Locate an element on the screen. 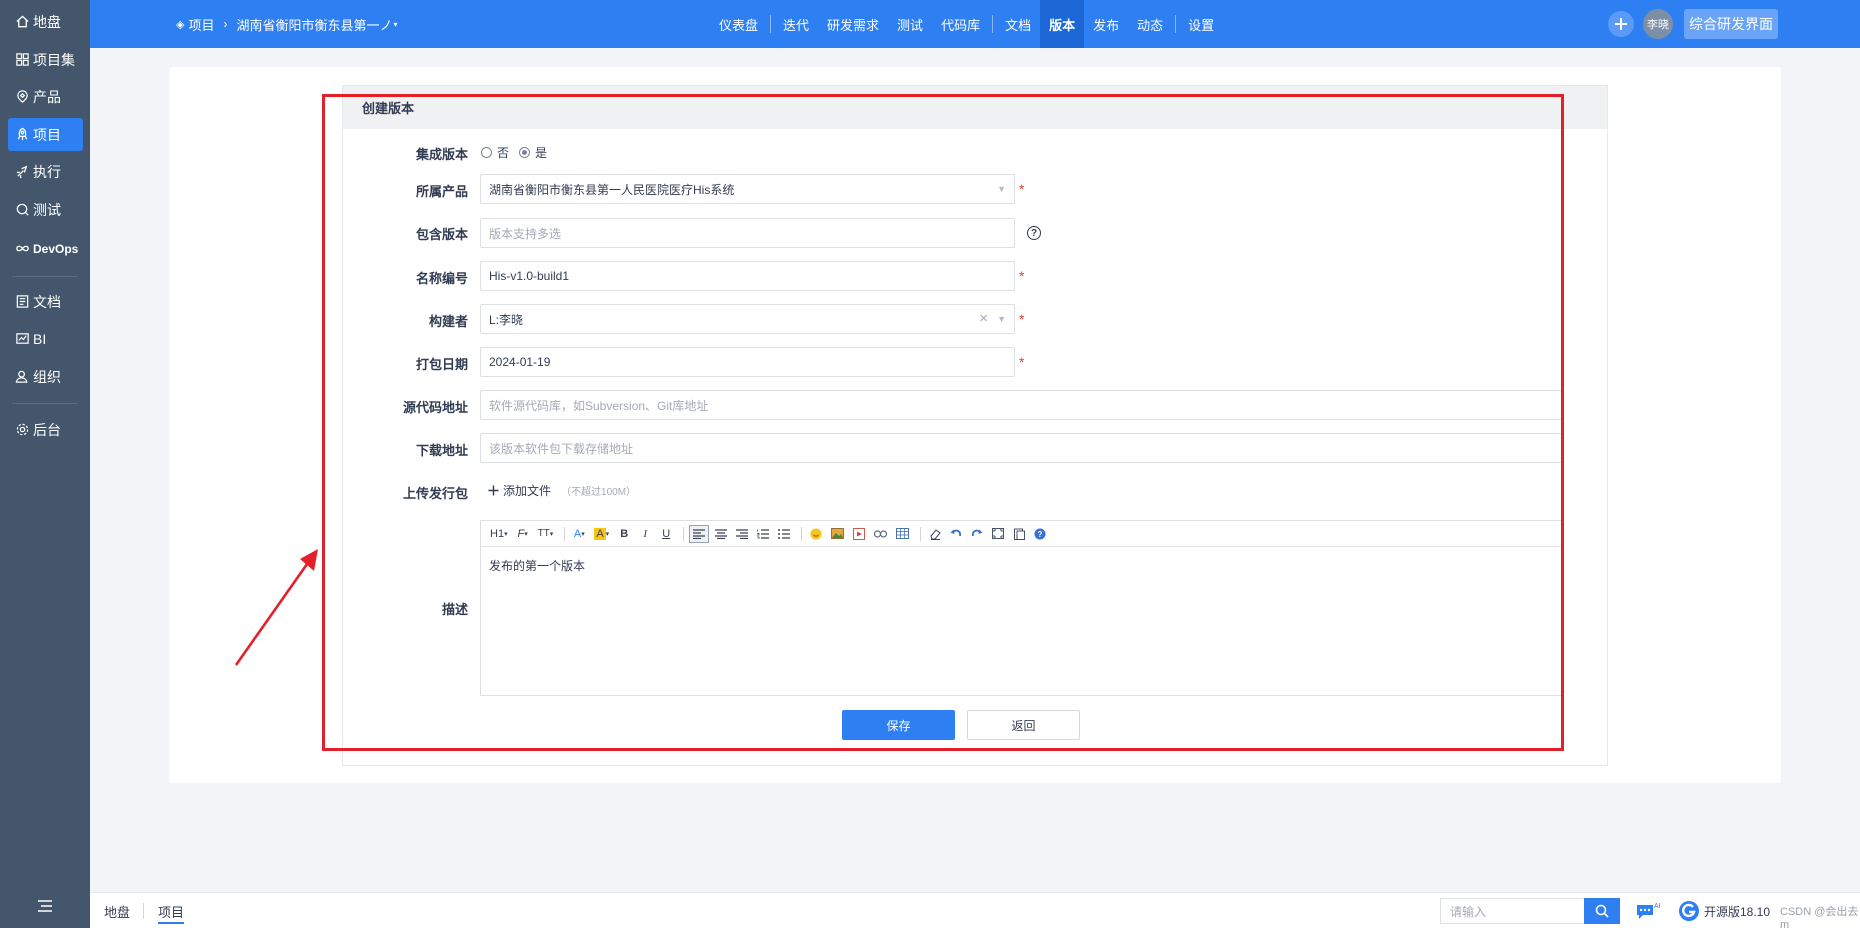 The width and height of the screenshot is (1860, 928). bottom-tab-project: 项目 is located at coordinates (171, 913).